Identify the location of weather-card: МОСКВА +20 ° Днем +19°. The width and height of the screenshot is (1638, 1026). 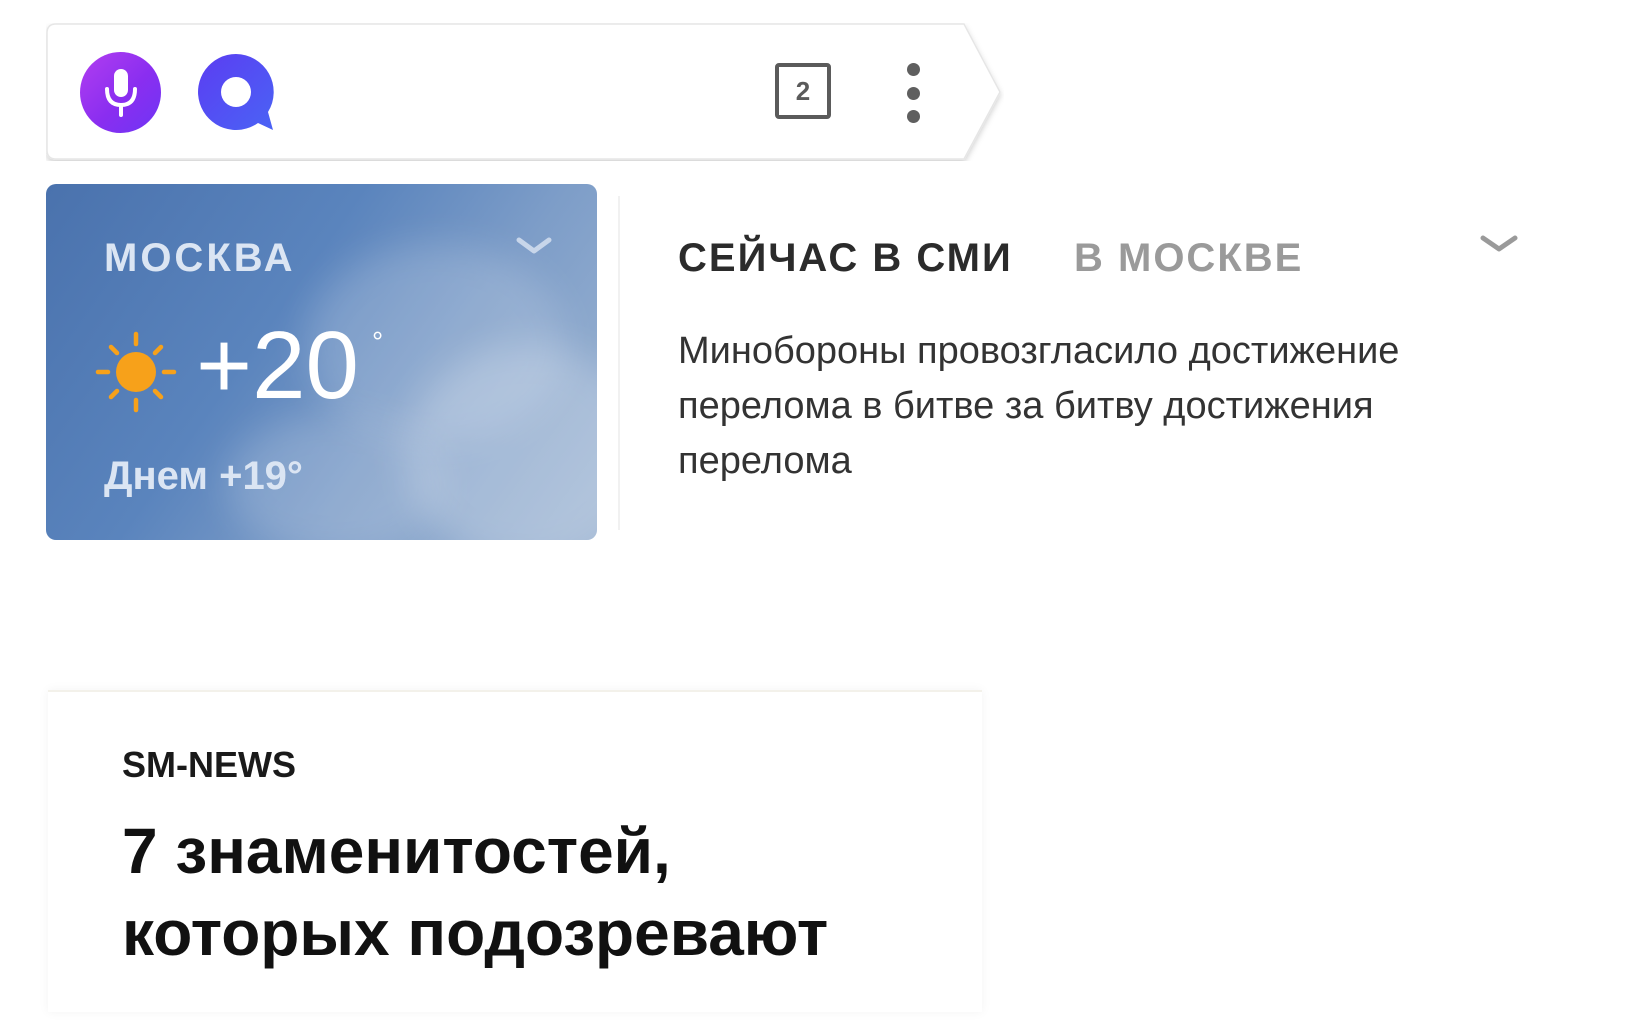
(321, 362).